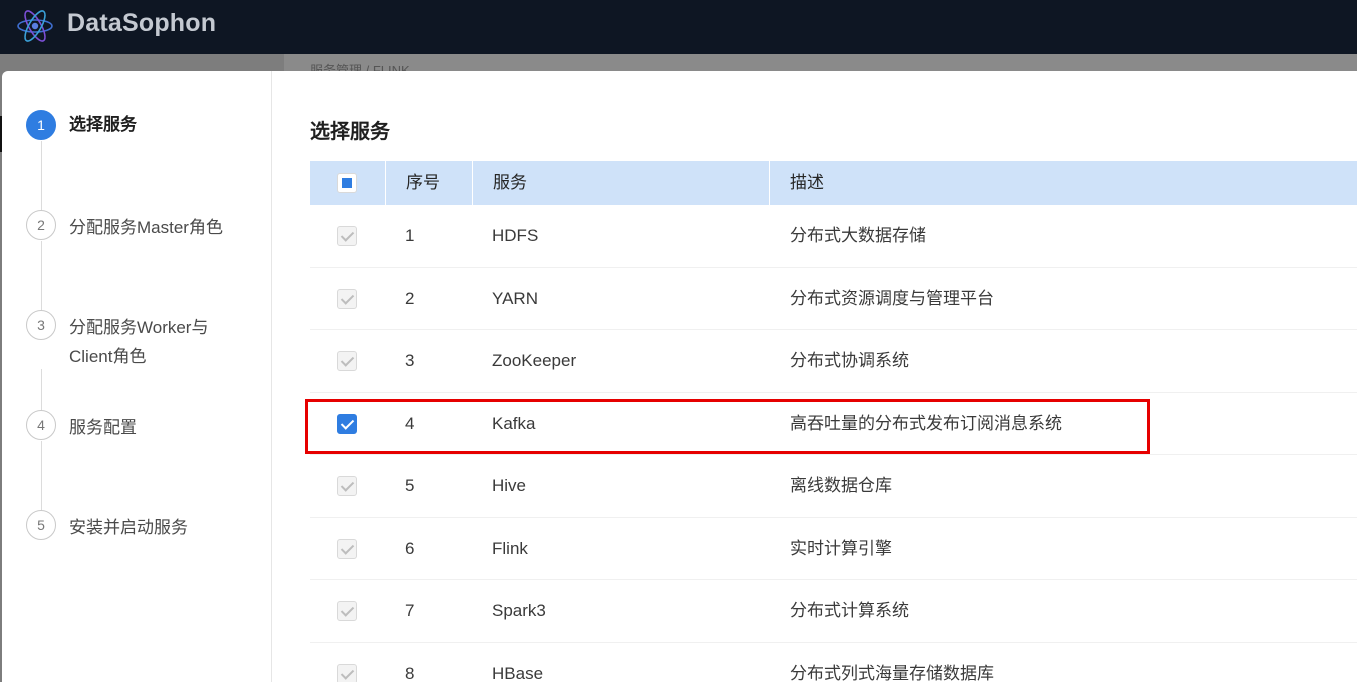 Image resolution: width=1357 pixels, height=682 pixels. Describe the element at coordinates (849, 360) in the screenshot. I see `row-description: 分布式协调系统` at that location.